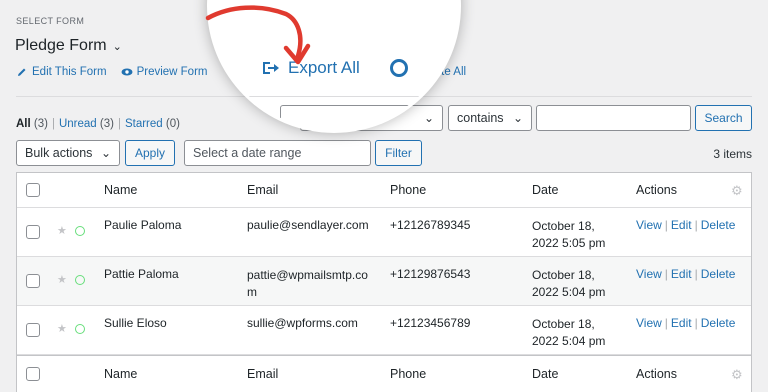 Image resolution: width=768 pixels, height=392 pixels. What do you see at coordinates (172, 124) in the screenshot?
I see `filter-starred-count: (0)` at bounding box center [172, 124].